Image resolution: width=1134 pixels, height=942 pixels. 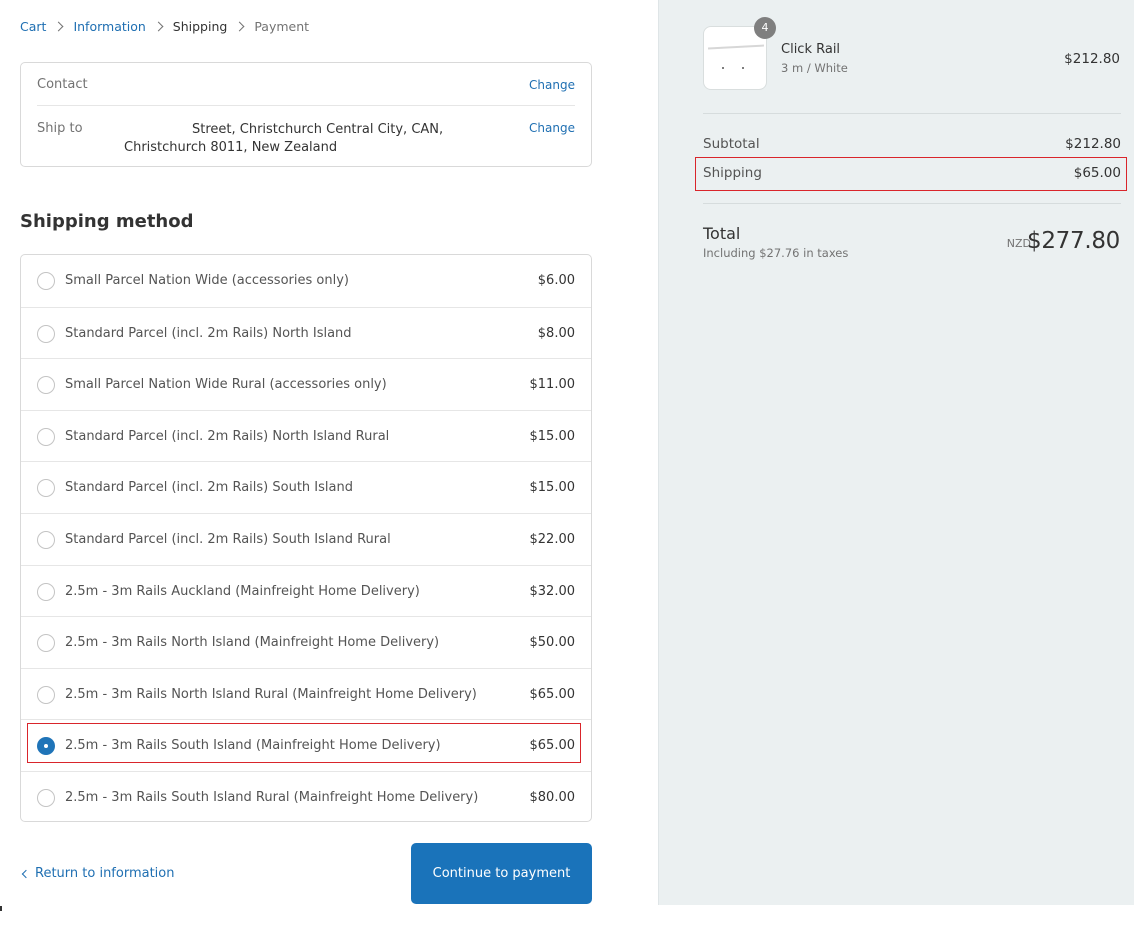 I want to click on shipping-option-price: $80.00, so click(x=552, y=797).